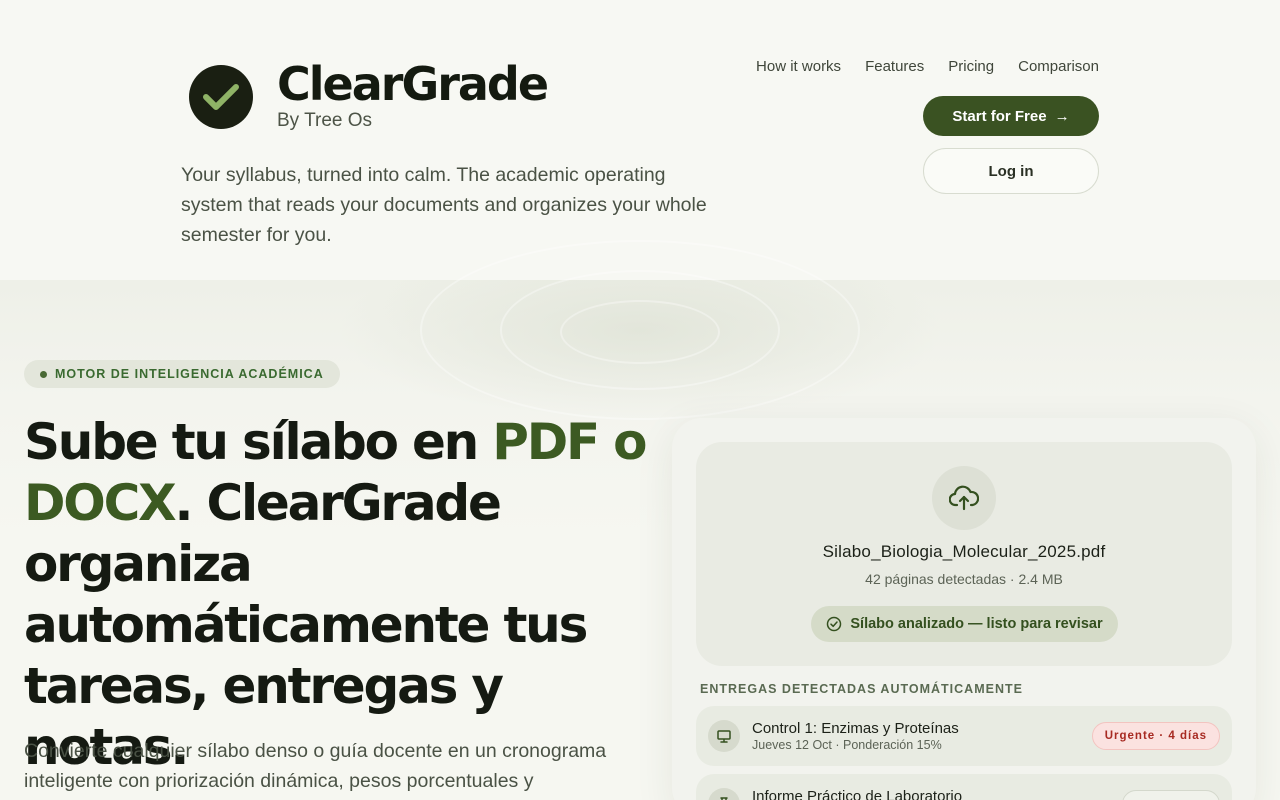  I want to click on nav-features: Features, so click(894, 67).